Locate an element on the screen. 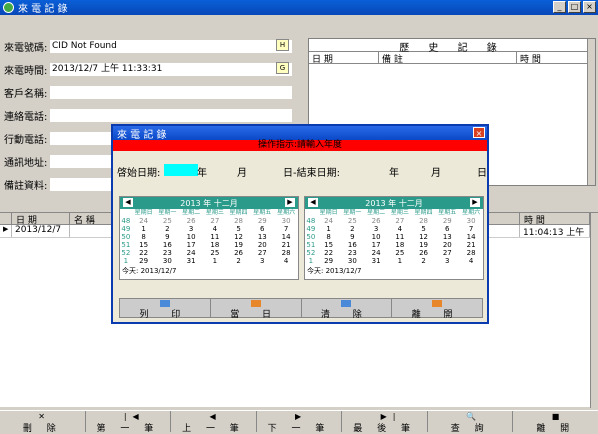 This screenshot has height=434, width=598. minimize-button: _ is located at coordinates (559, 7).